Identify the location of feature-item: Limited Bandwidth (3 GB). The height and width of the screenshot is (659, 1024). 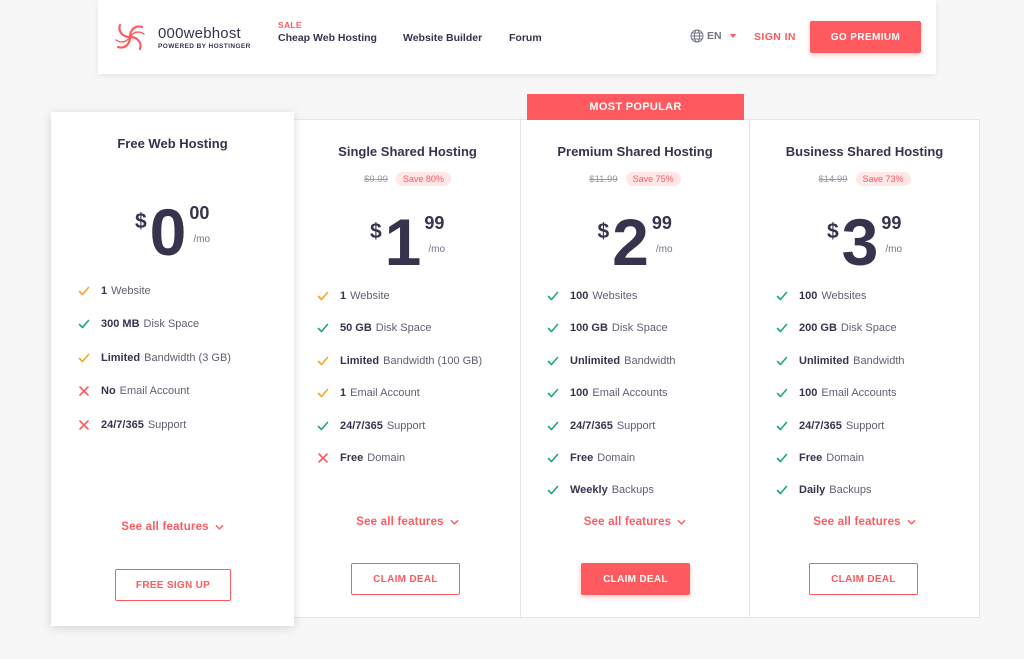
(154, 358).